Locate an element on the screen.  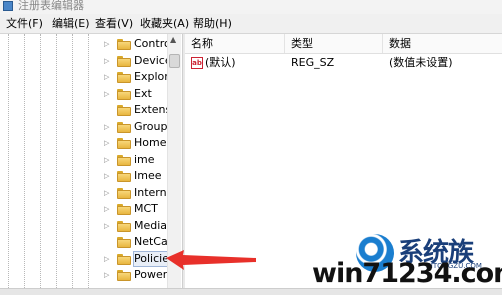
menu-edit: 编辑(E) is located at coordinates (71, 24).